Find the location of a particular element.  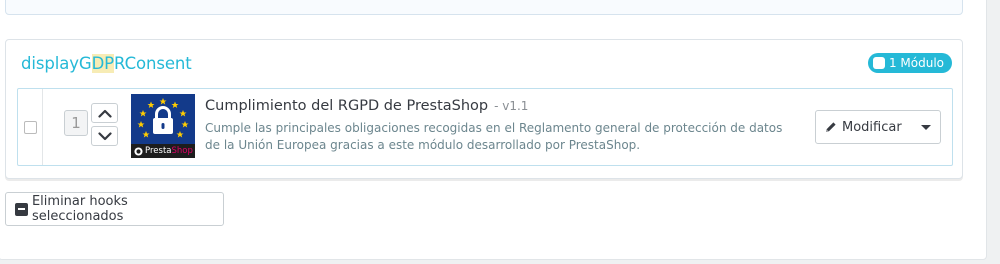

chevron-down-icon is located at coordinates (104, 135).